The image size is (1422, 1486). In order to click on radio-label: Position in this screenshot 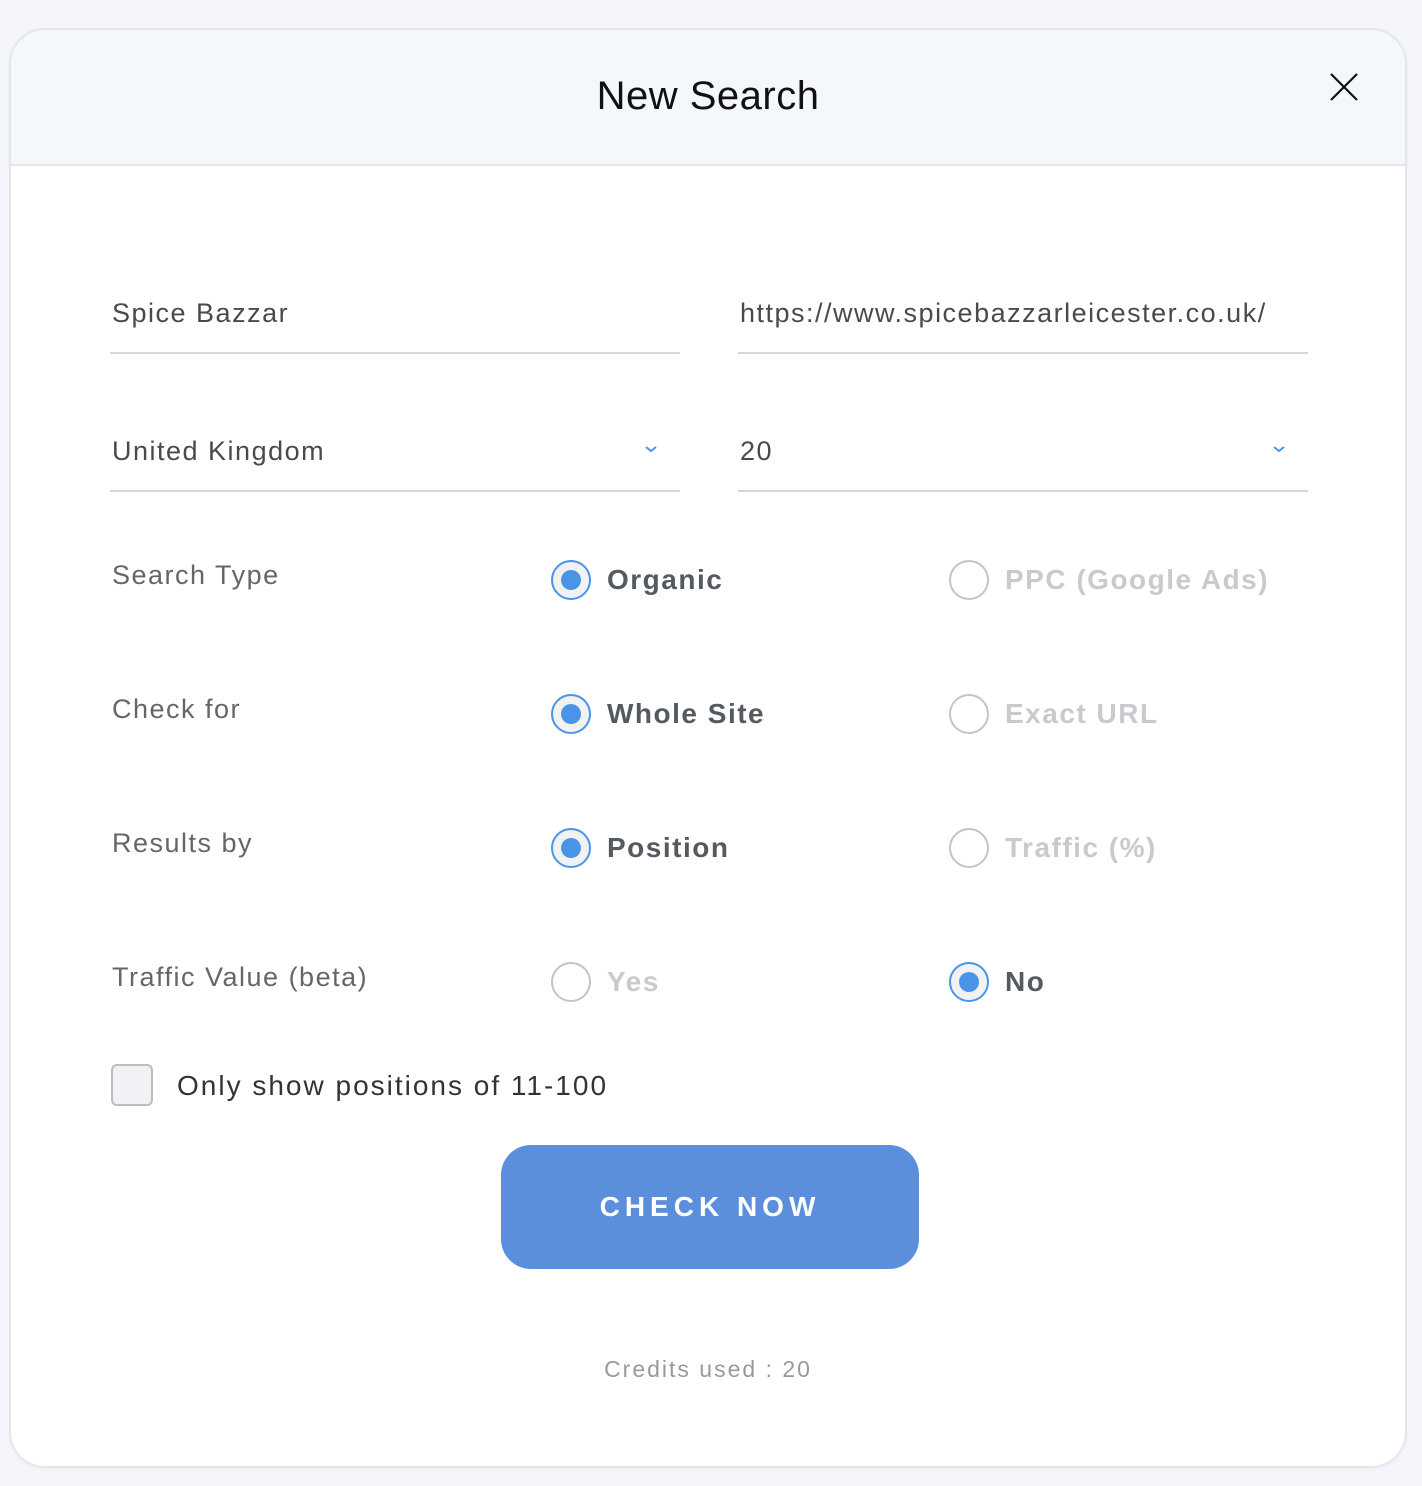, I will do `click(668, 847)`.